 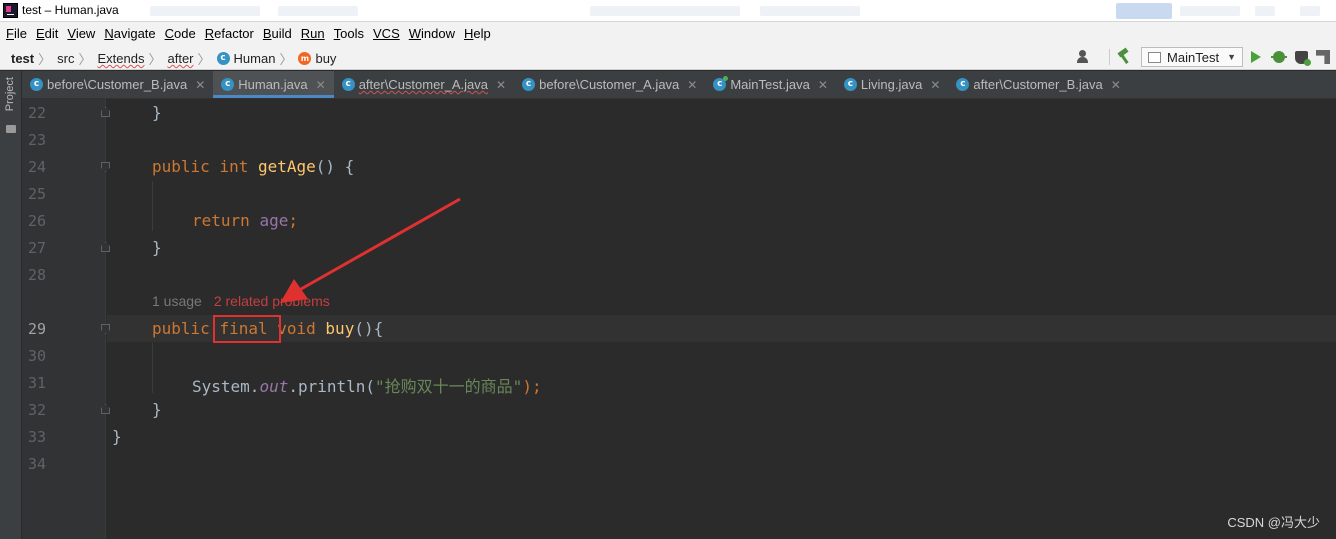 What do you see at coordinates (1273, 522) in the screenshot?
I see `watermark: CSDN @冯大少` at bounding box center [1273, 522].